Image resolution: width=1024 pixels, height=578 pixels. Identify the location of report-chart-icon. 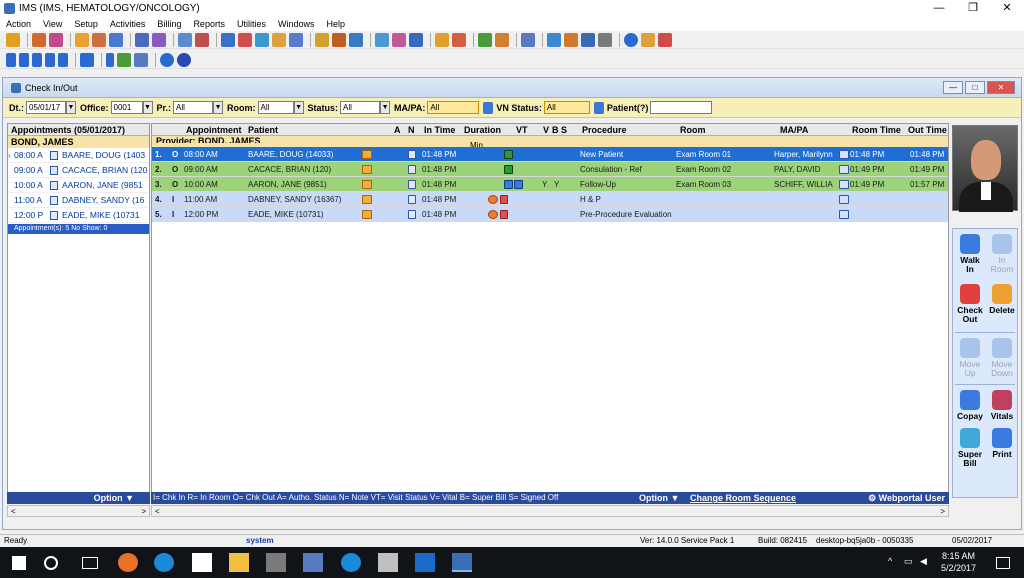
(124, 59).